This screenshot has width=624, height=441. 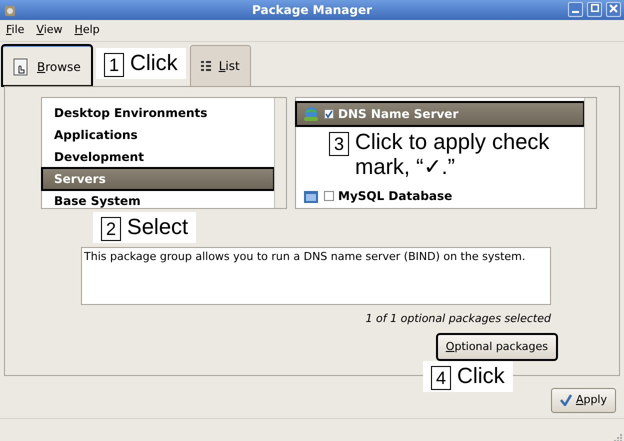 What do you see at coordinates (618, 437) in the screenshot?
I see `resize-grip-icon` at bounding box center [618, 437].